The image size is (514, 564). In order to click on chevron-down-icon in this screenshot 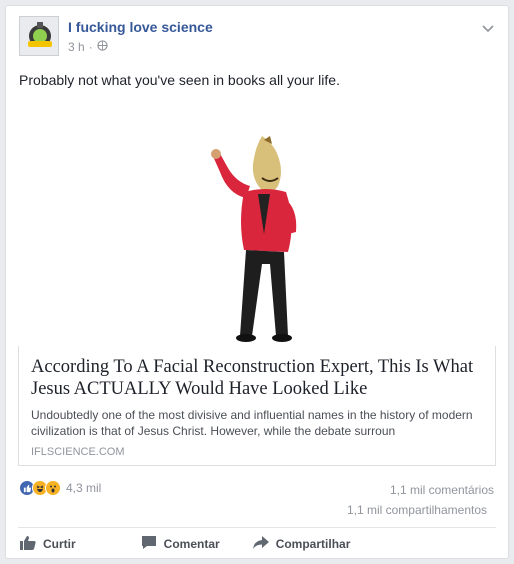, I will do `click(488, 29)`.